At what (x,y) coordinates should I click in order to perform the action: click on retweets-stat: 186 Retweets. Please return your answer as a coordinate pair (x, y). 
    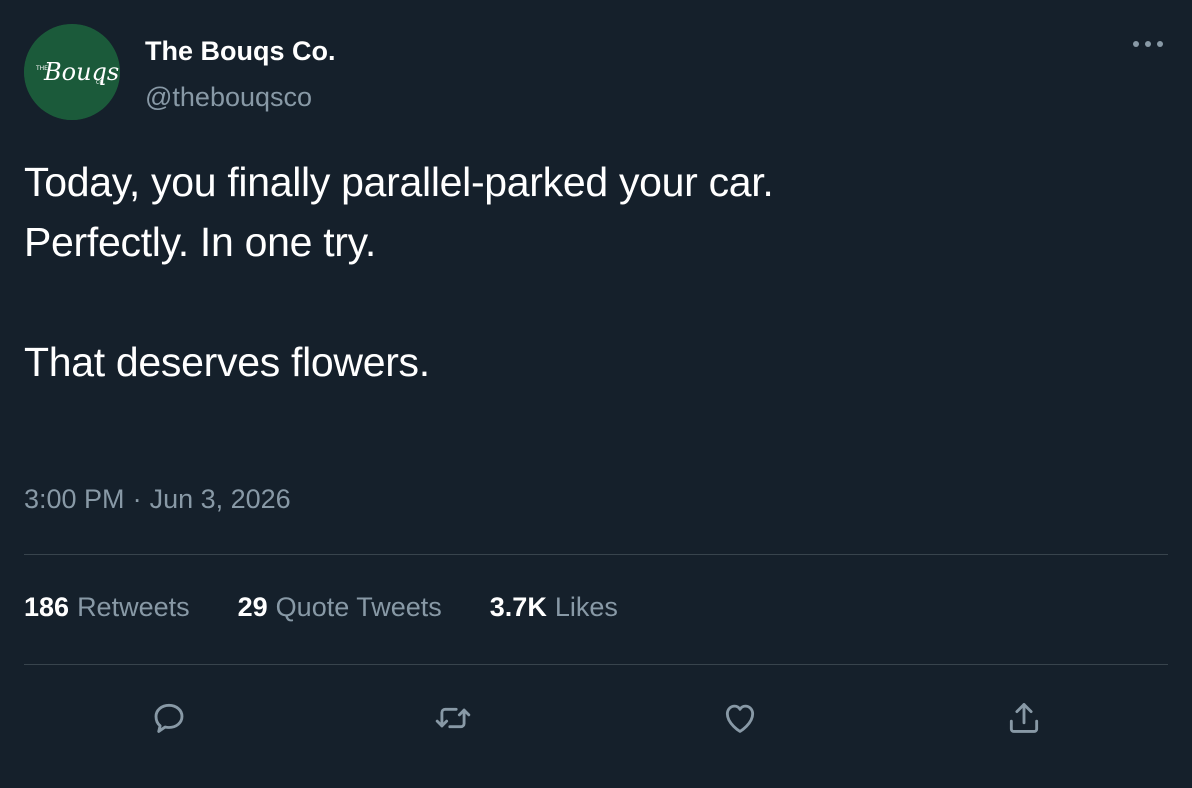
    Looking at the image, I should click on (107, 607).